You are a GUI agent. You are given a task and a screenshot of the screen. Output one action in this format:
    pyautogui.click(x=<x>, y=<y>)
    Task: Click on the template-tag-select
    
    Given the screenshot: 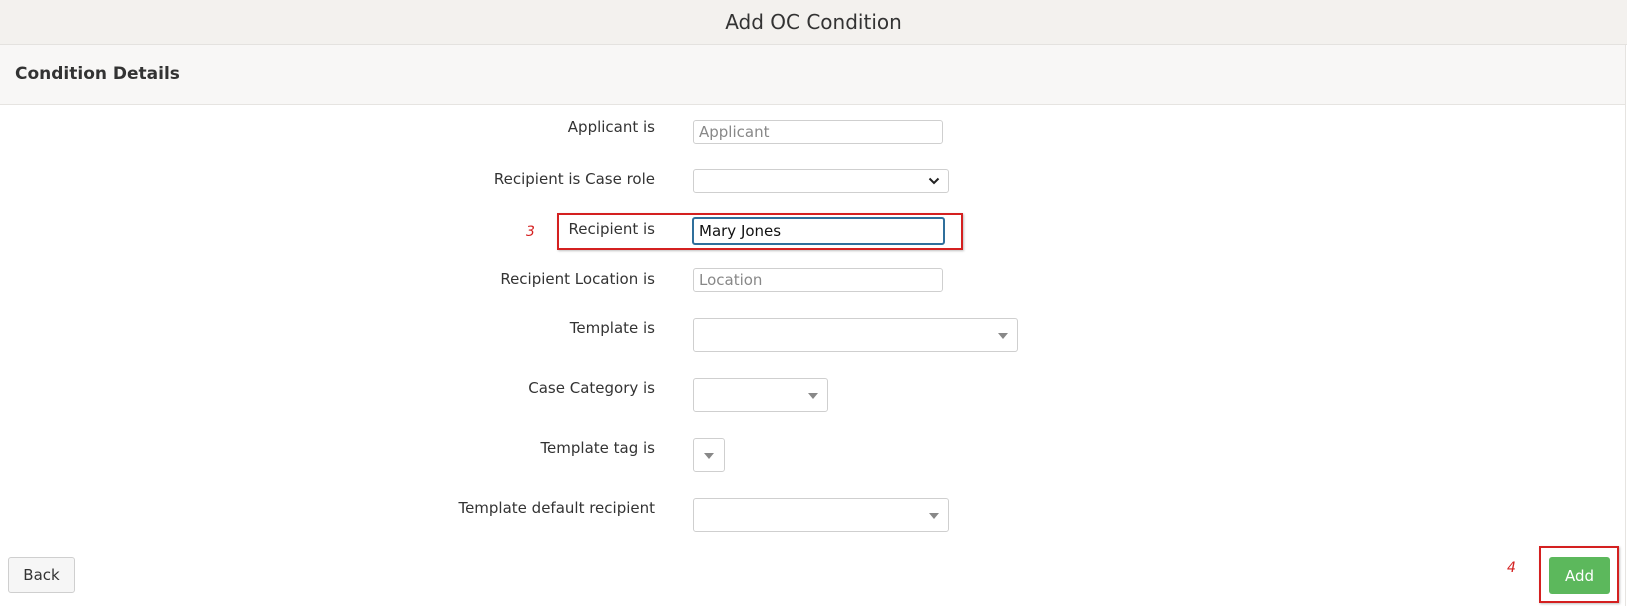 What is the action you would take?
    pyautogui.click(x=709, y=455)
    